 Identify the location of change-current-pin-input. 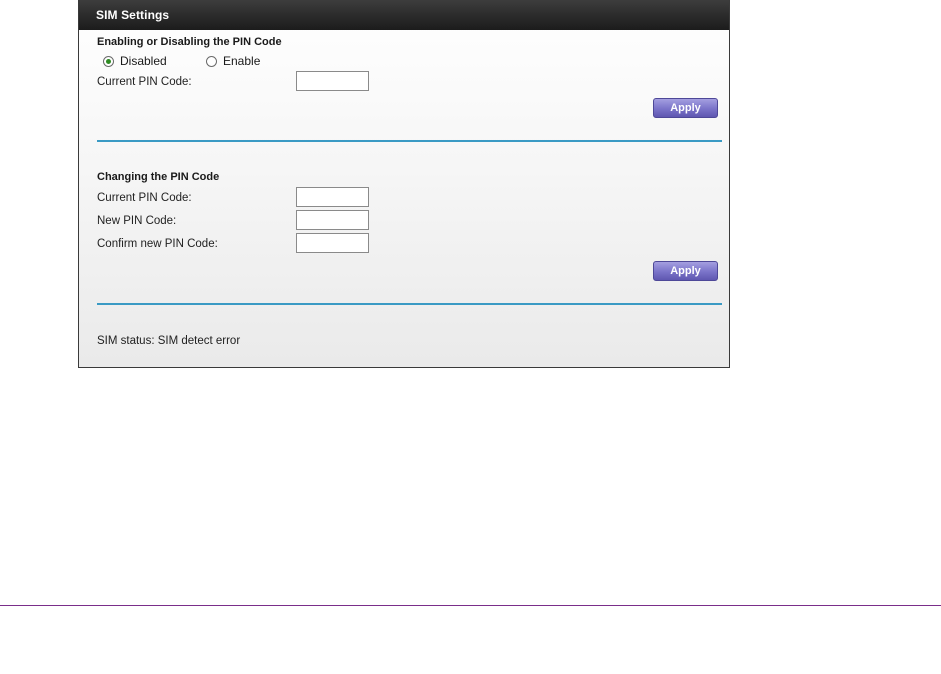
(332, 197).